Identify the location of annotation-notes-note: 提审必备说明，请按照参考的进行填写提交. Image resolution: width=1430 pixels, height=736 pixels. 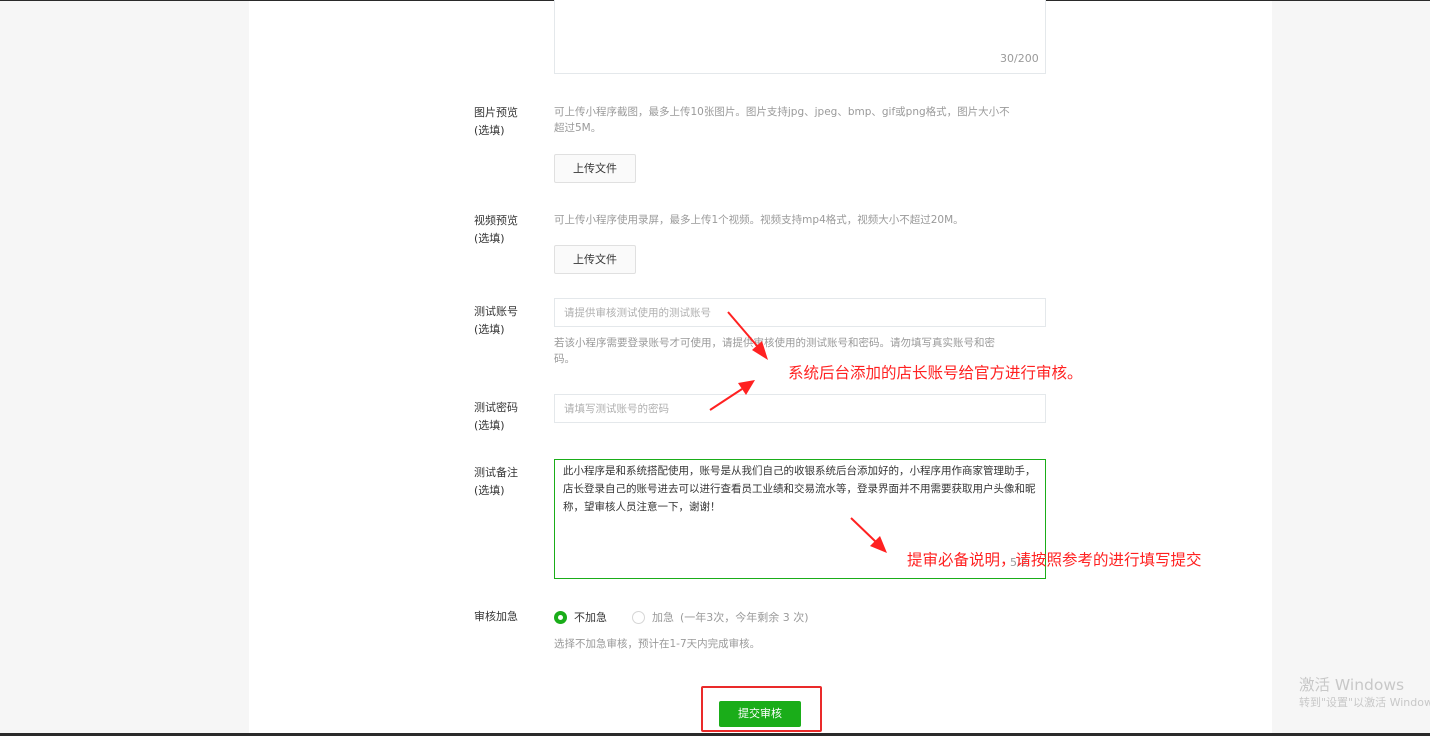
(1054, 560).